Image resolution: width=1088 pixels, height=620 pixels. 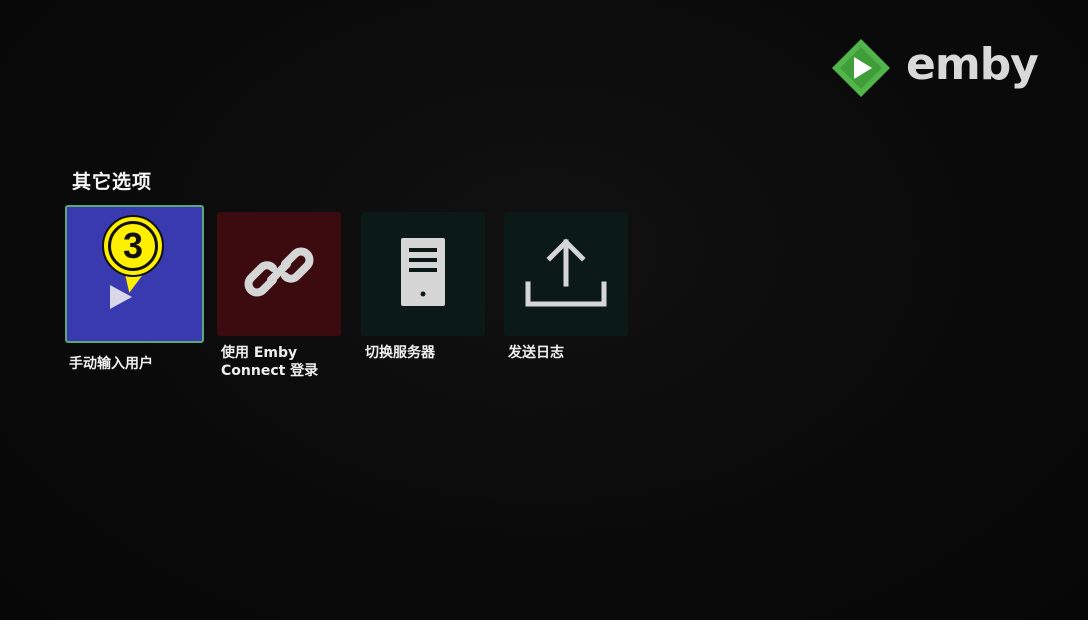 I want to click on step-callout-badge: 3, so click(x=135, y=255).